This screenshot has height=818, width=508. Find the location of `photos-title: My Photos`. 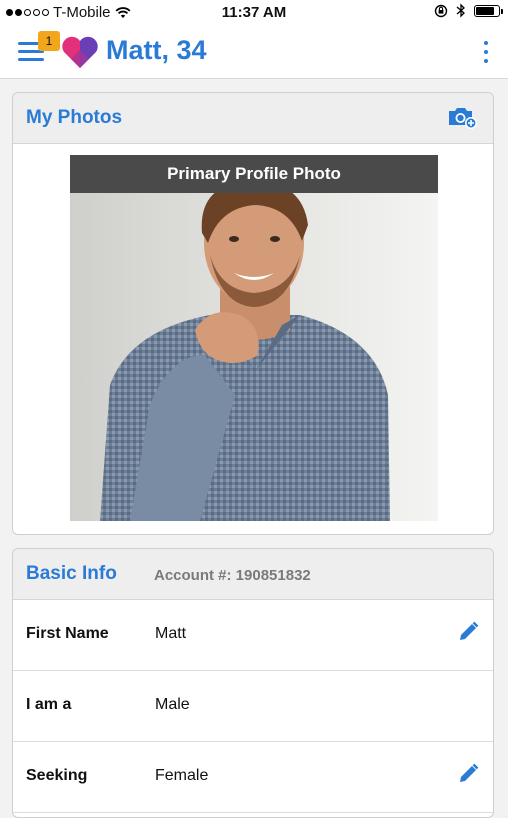

photos-title: My Photos is located at coordinates (74, 117).